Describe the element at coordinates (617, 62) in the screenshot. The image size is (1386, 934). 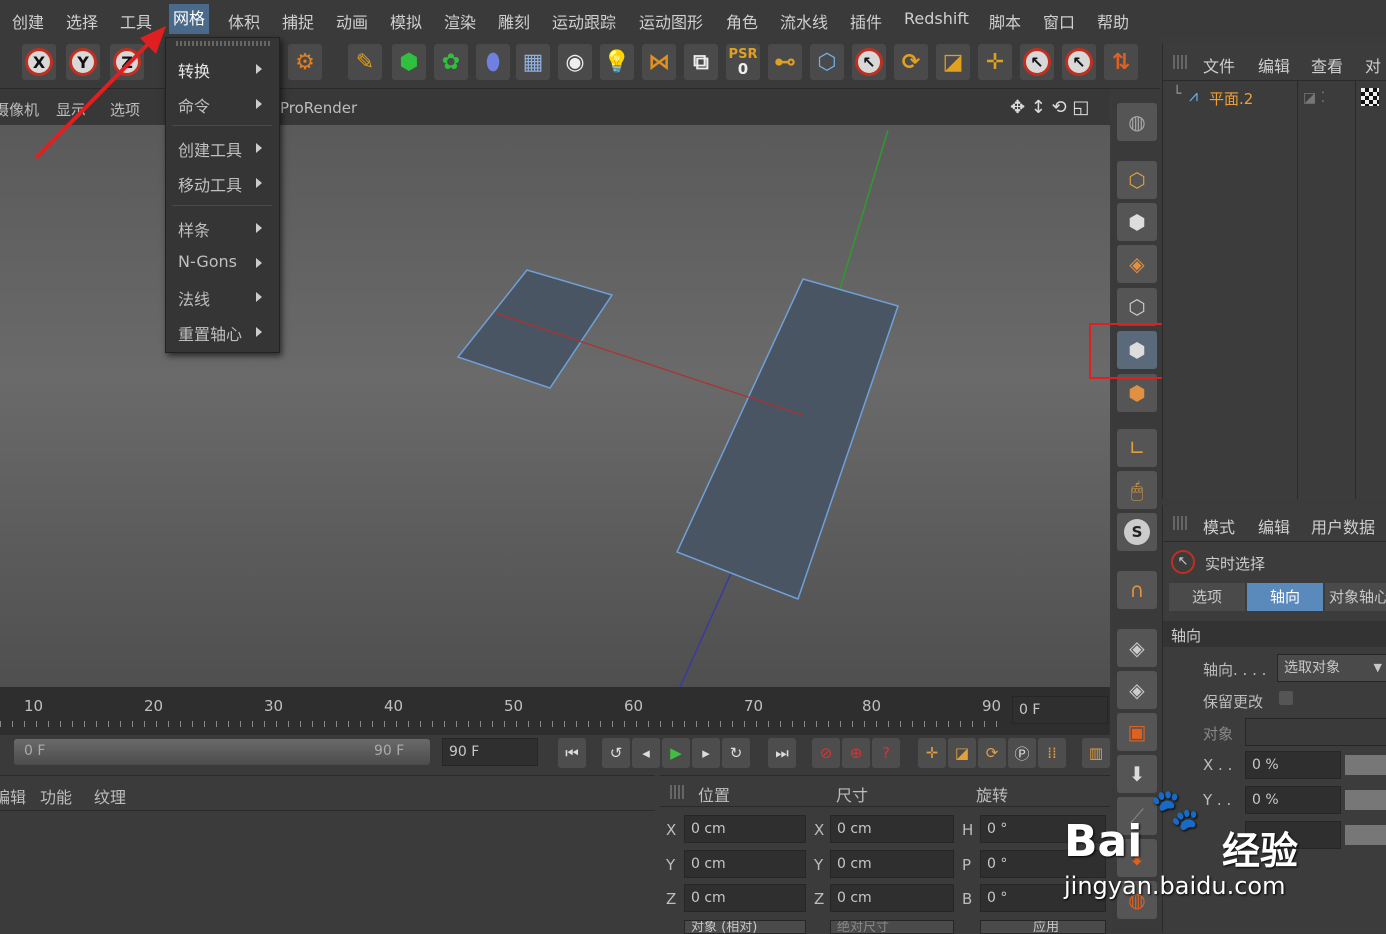
I see `light-button: 💡` at that location.